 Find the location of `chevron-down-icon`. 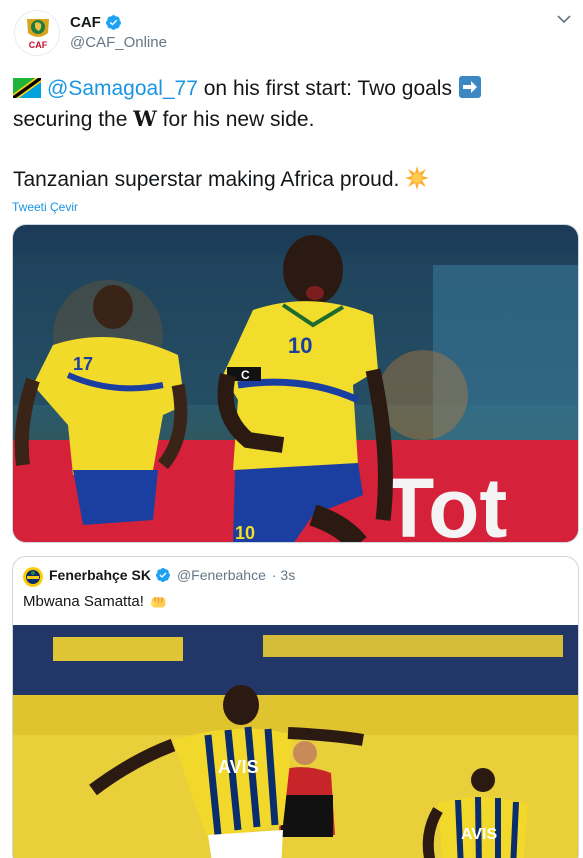

chevron-down-icon is located at coordinates (564, 19).